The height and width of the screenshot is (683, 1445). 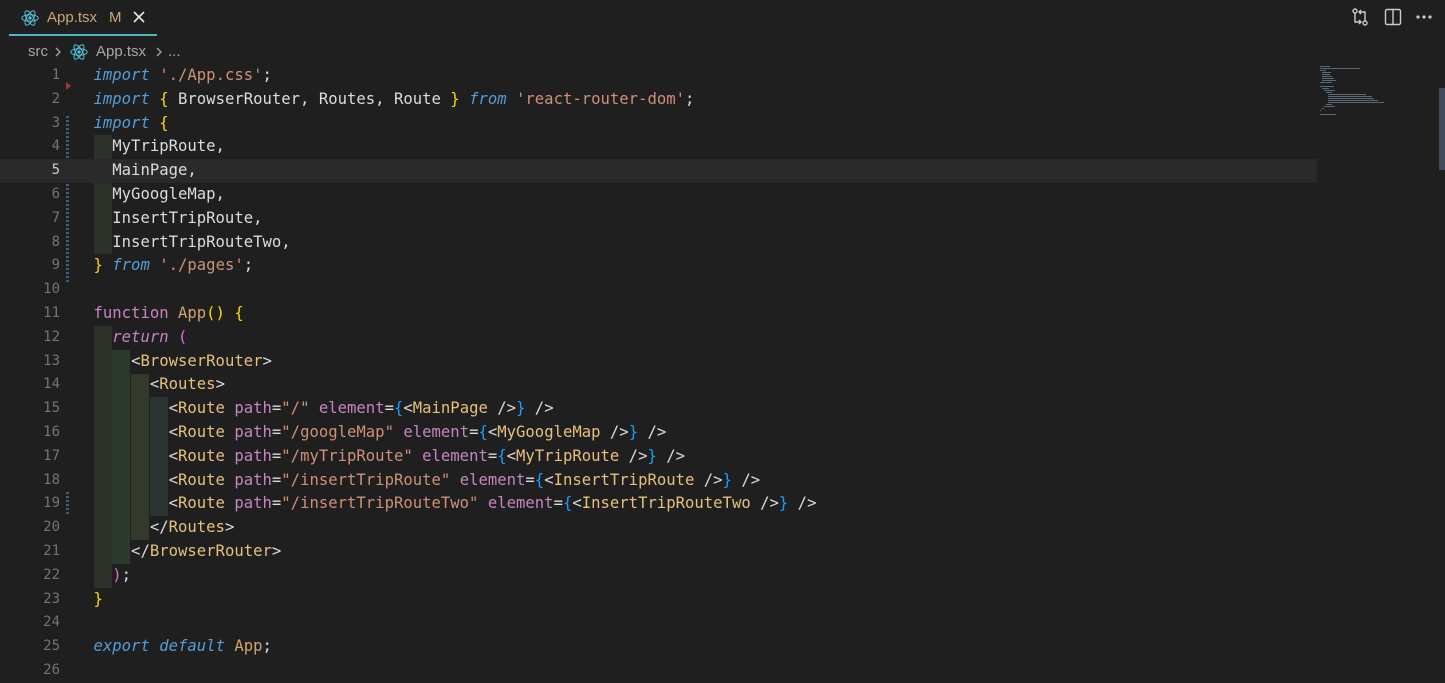 I want to click on code-line: 25 export default App;, so click(x=658, y=647).